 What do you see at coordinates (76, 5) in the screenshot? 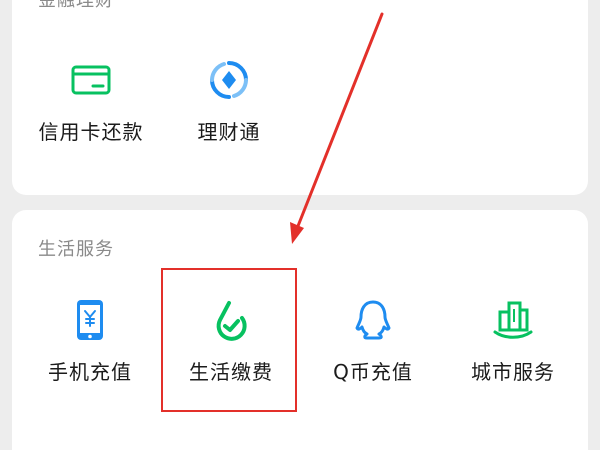
I see `finance-section-title: 金融理财` at bounding box center [76, 5].